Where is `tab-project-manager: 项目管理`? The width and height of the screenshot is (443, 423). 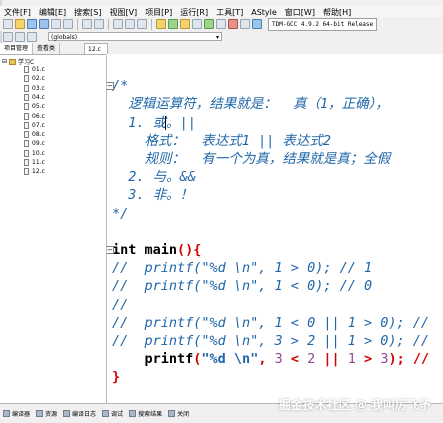 tab-project-manager: 项目管理 is located at coordinates (17, 48).